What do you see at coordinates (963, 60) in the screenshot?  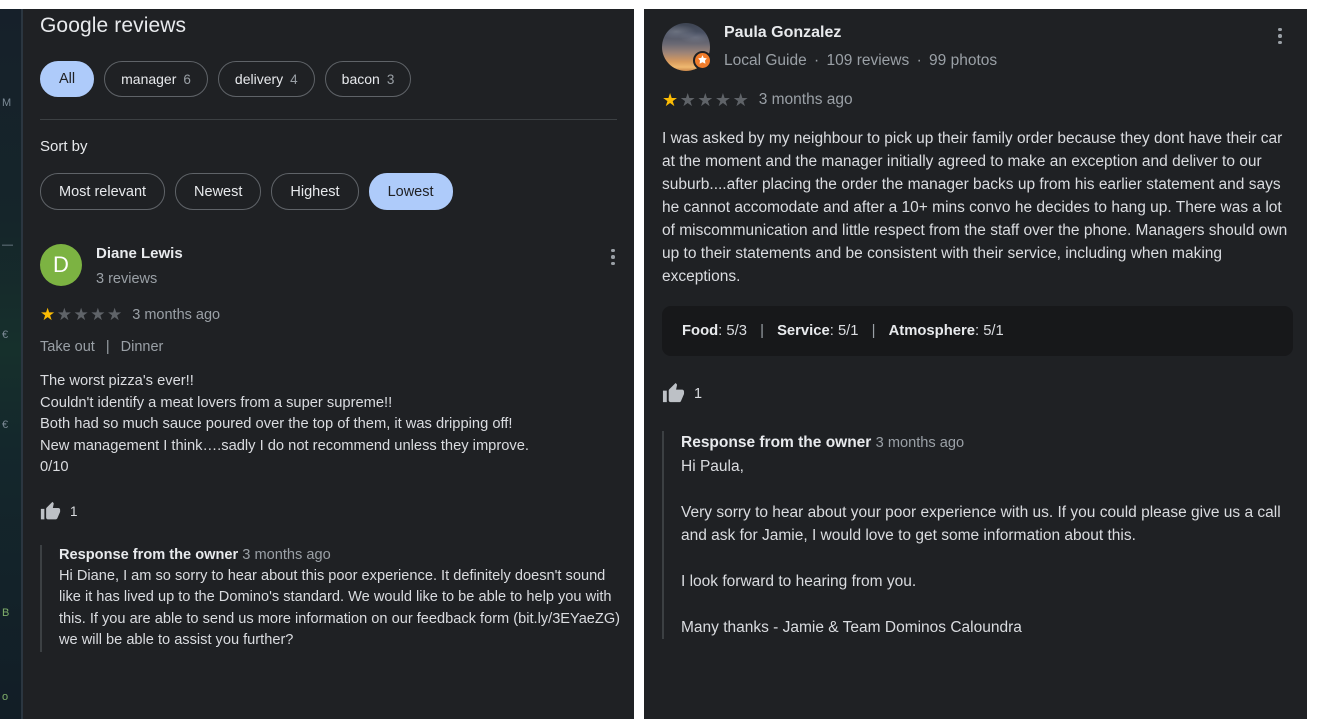 I see `reviewer-photo-count: 99 photos` at bounding box center [963, 60].